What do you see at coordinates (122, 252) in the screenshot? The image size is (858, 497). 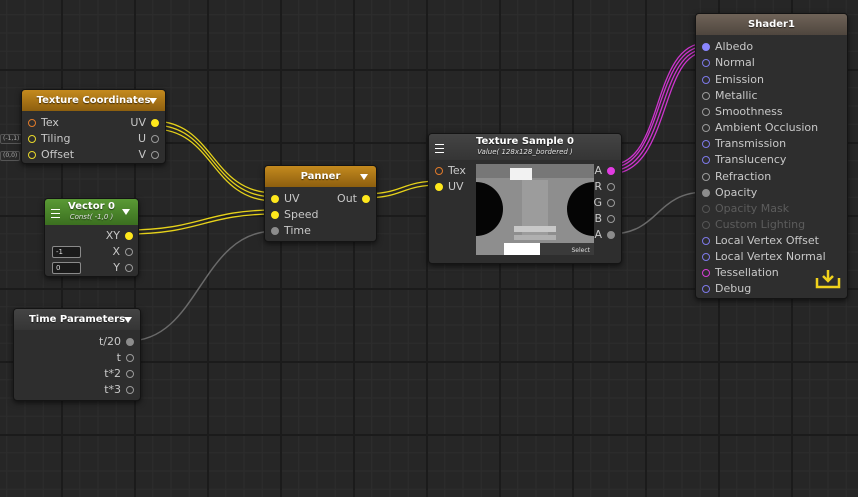 I see `port-x-output: X` at bounding box center [122, 252].